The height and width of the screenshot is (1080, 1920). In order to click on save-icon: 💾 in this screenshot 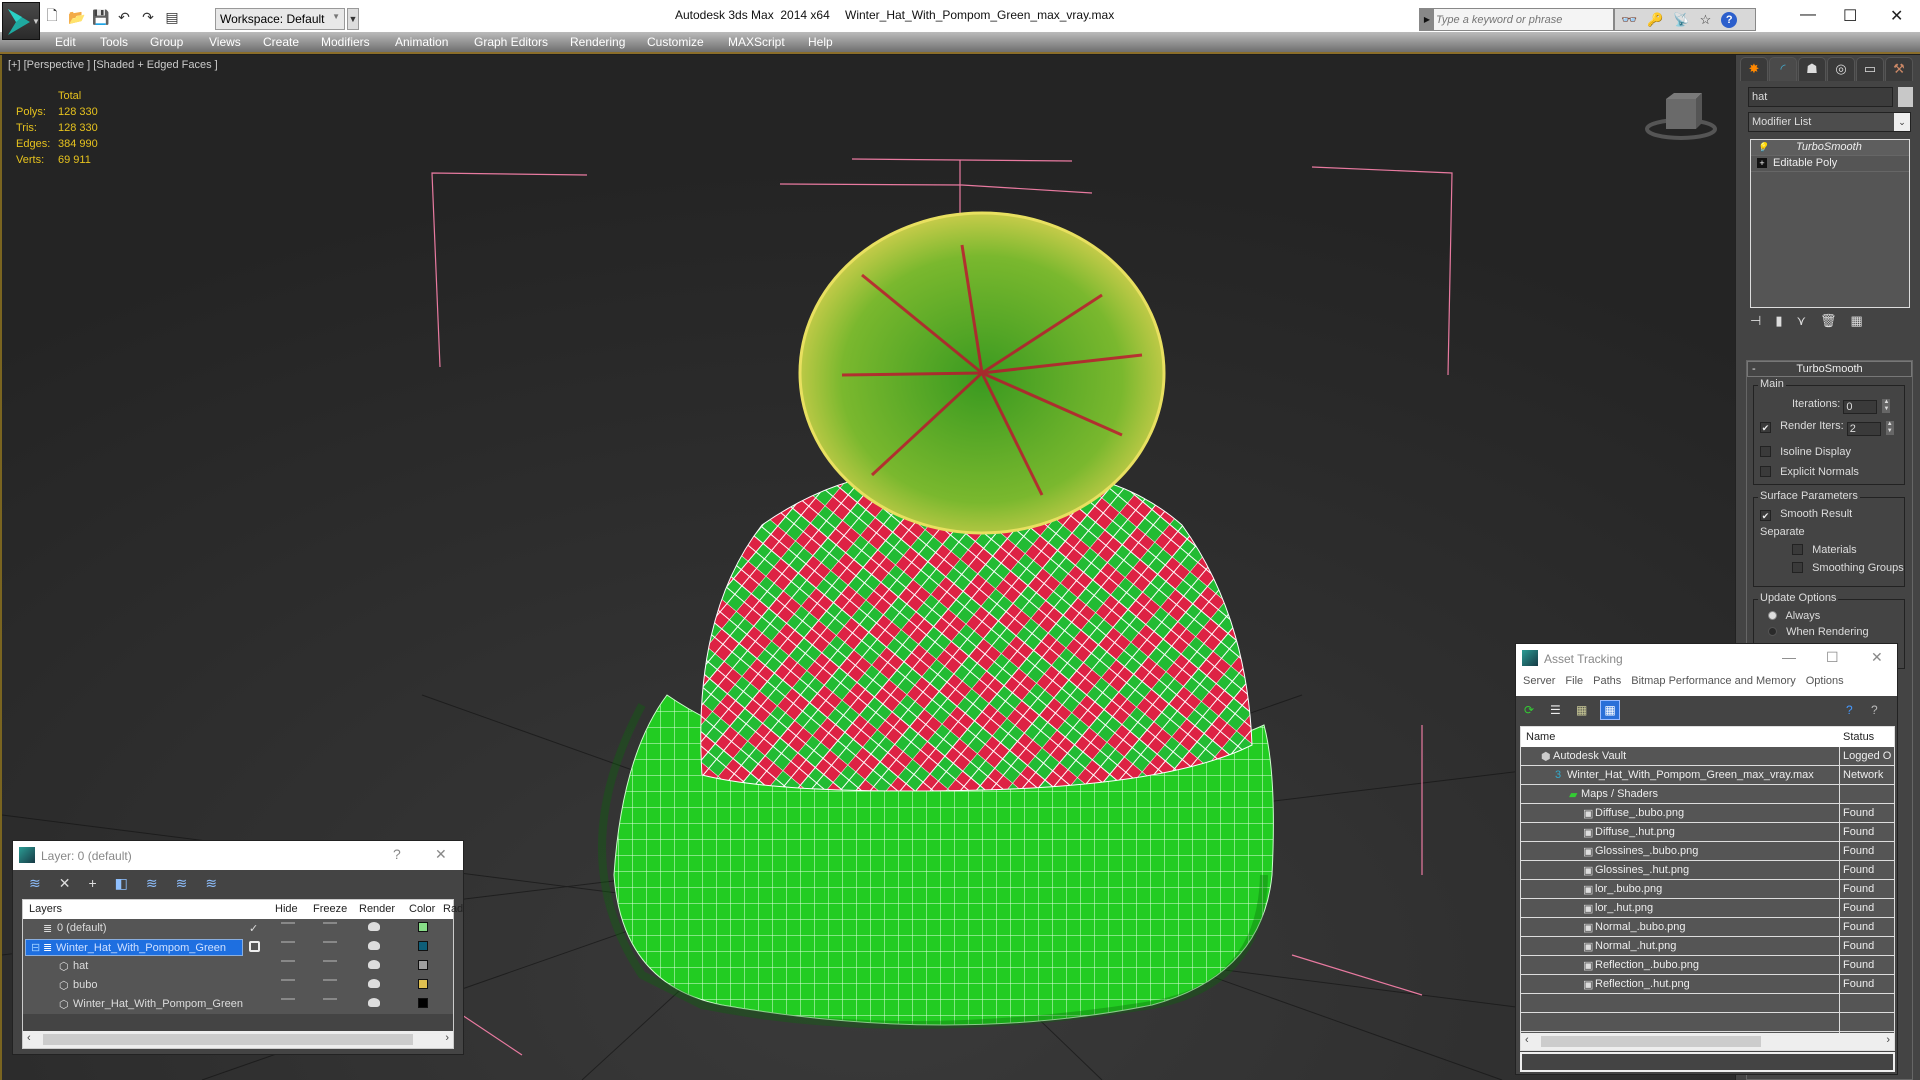, I will do `click(100, 17)`.